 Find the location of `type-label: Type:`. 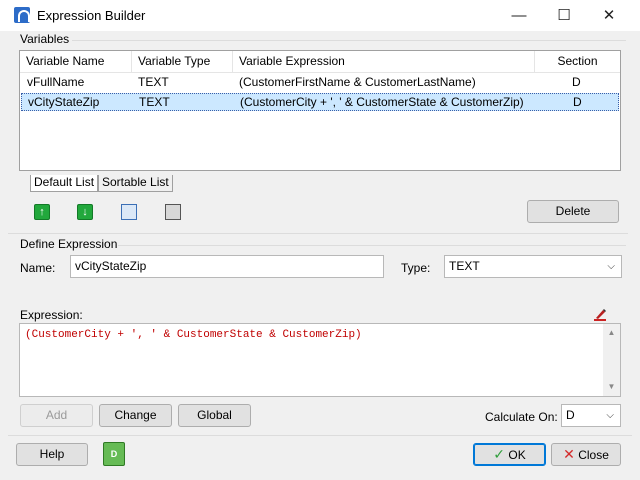

type-label: Type: is located at coordinates (416, 268).